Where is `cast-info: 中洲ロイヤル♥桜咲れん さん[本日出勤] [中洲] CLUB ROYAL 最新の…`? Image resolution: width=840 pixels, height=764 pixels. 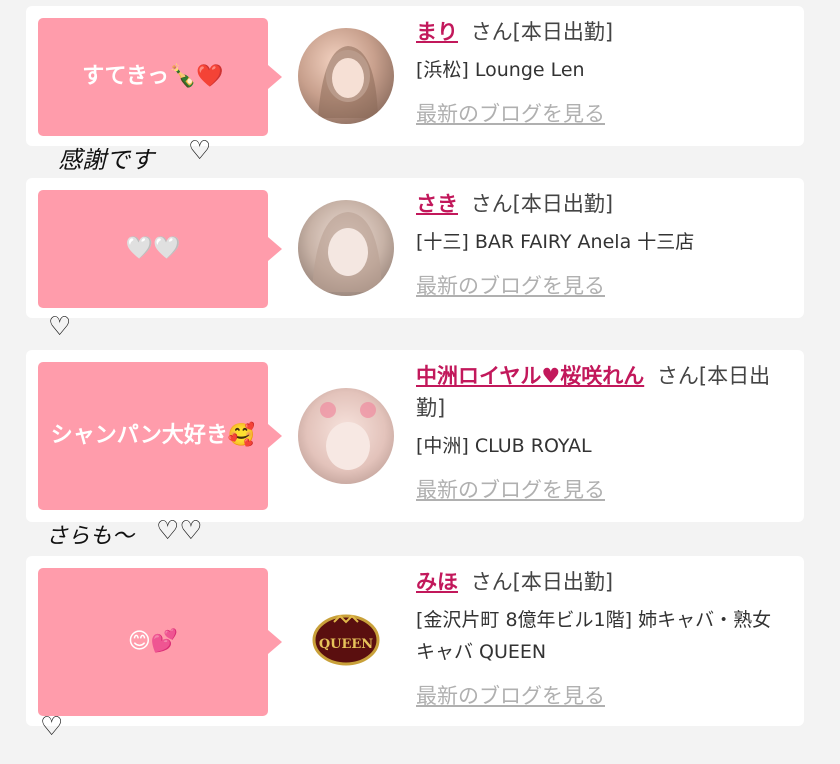 cast-info: 中洲ロイヤル♥桜咲れん さん[本日出勤] [中洲] CLUB ROYAL 最新の… is located at coordinates (601, 432).